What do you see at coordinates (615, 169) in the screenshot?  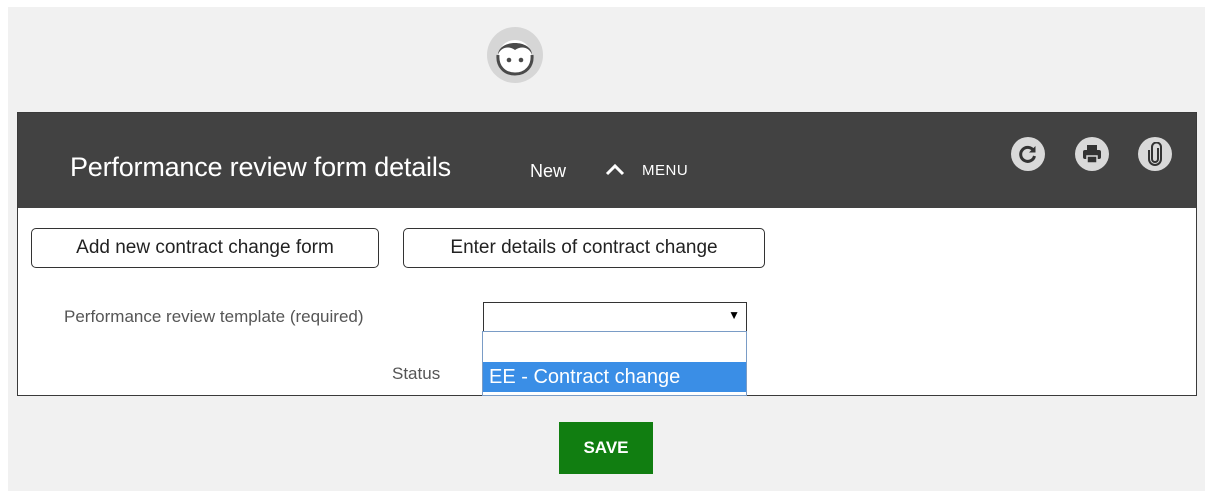 I see `chevron-up-icon` at bounding box center [615, 169].